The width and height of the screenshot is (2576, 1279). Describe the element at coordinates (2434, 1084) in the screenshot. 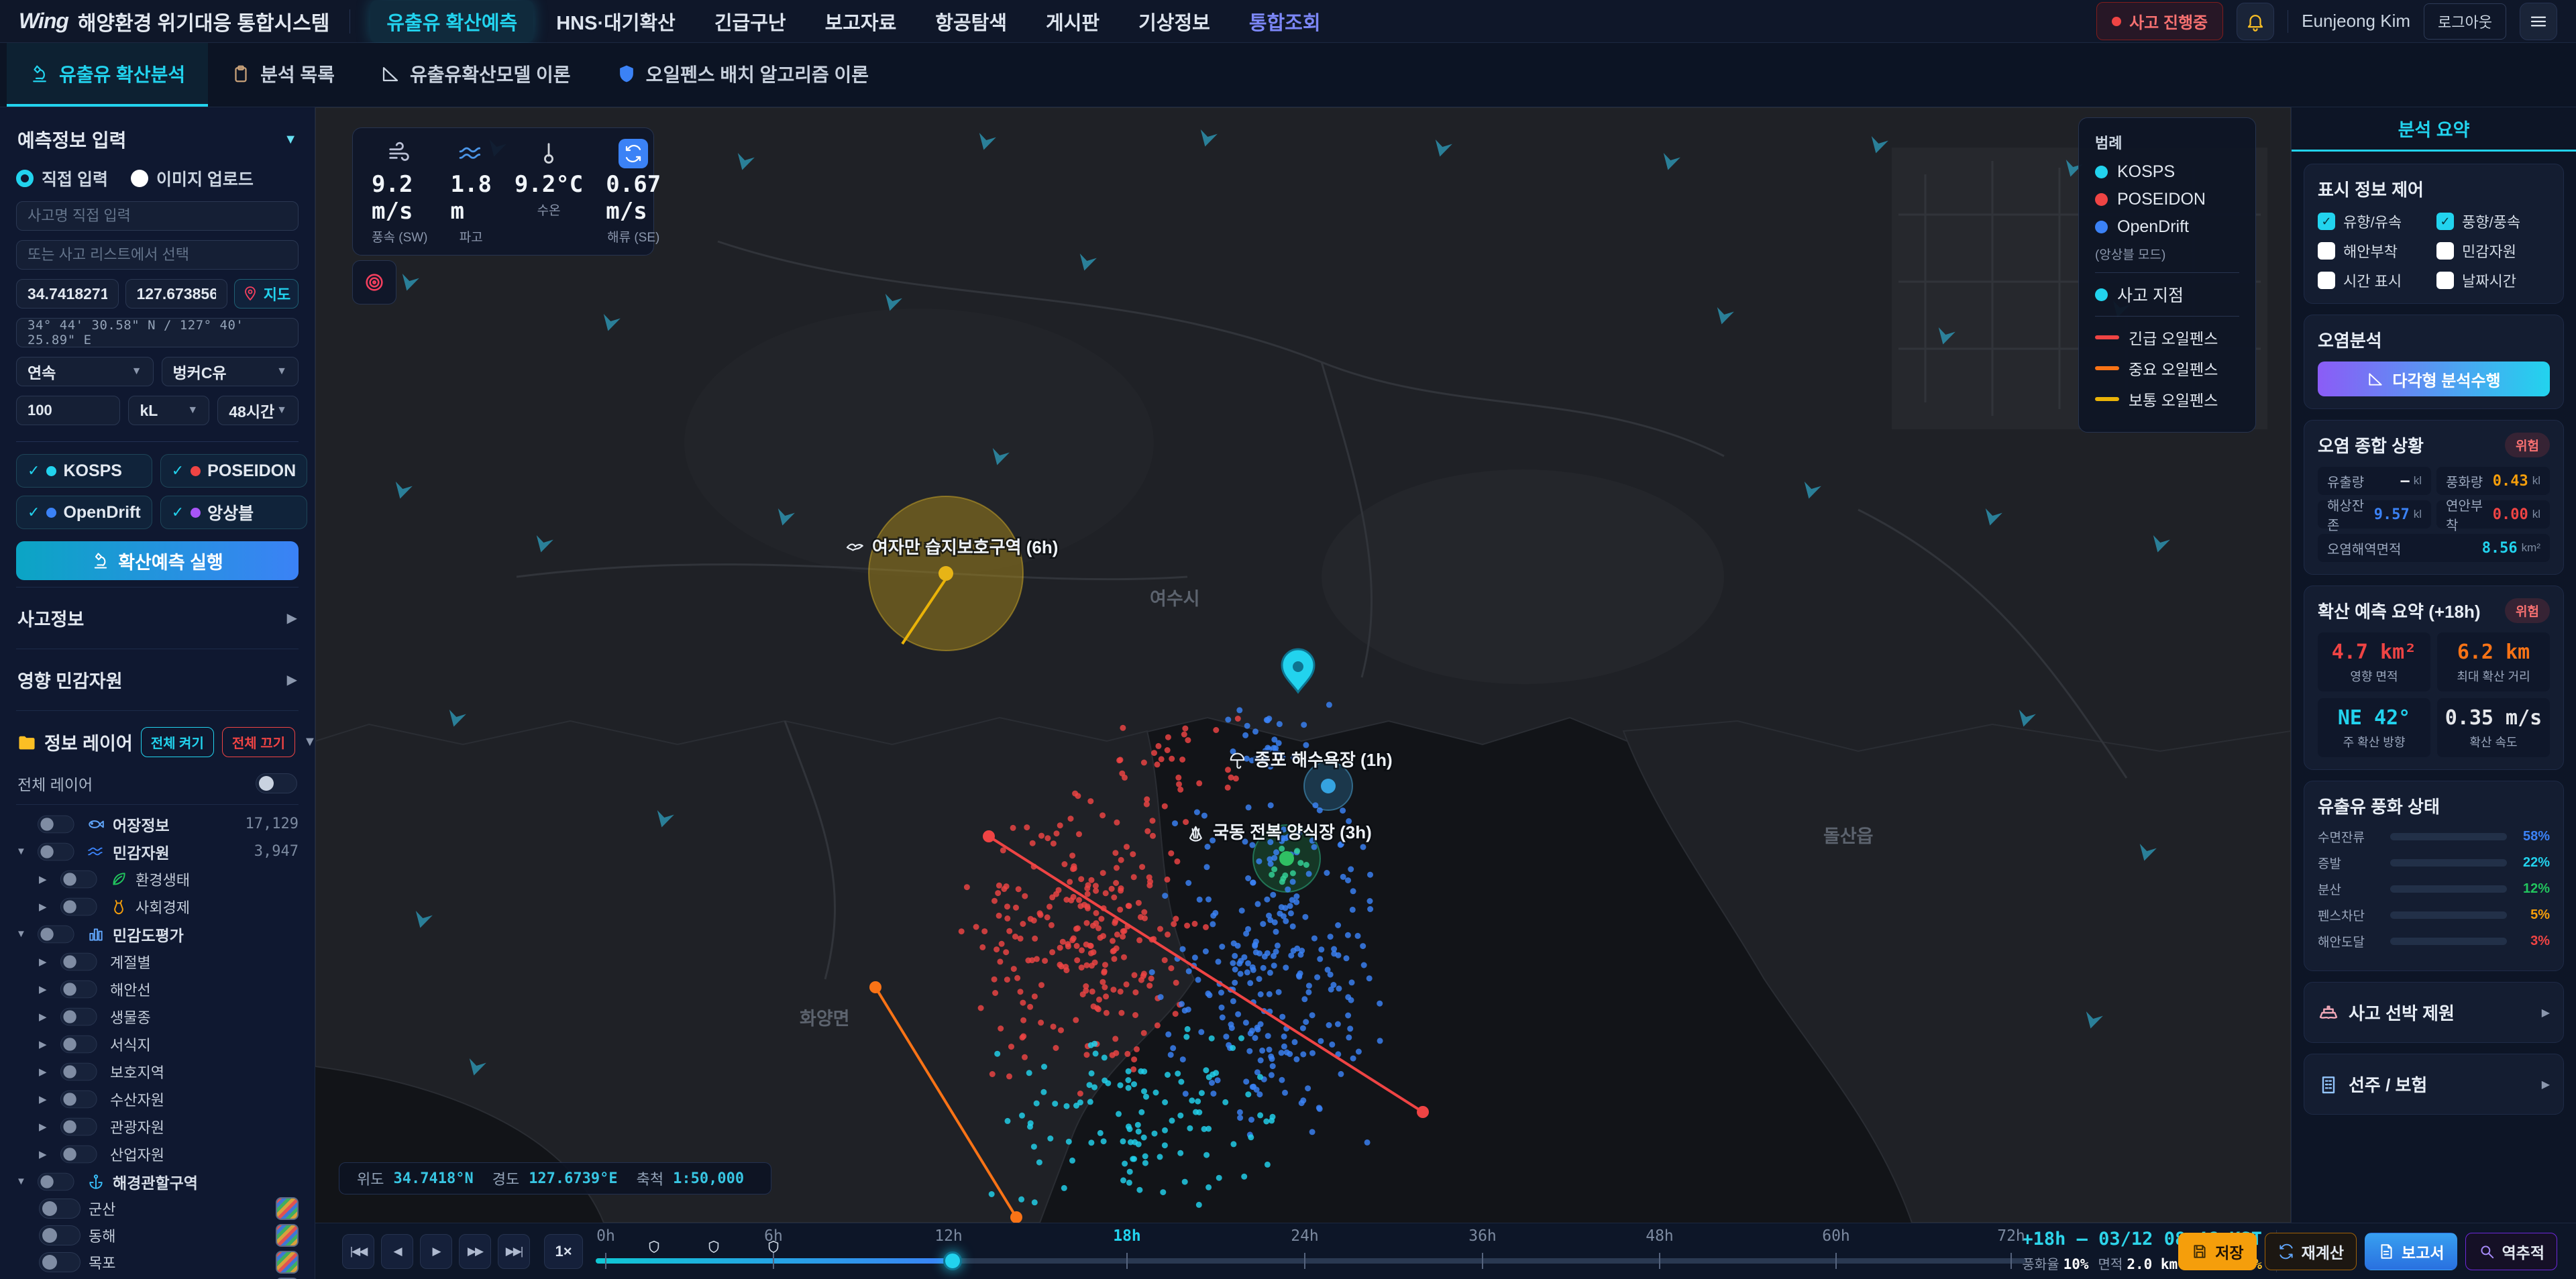

I see `collapsed-card-1: 선주 / 보험 ▶` at that location.